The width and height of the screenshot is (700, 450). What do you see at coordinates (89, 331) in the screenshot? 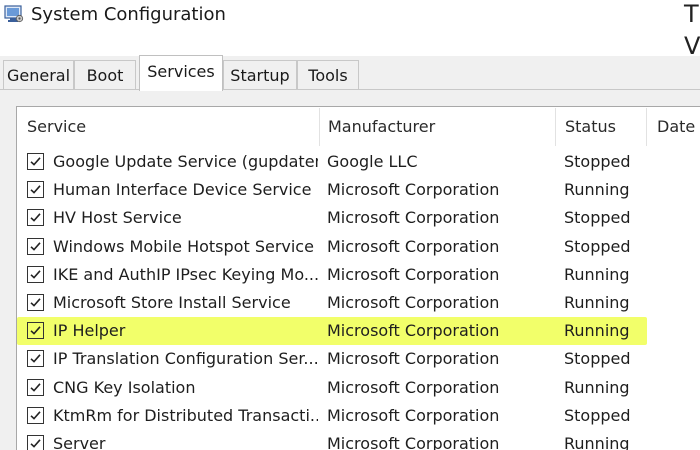
I see `service-name: IP Helper` at bounding box center [89, 331].